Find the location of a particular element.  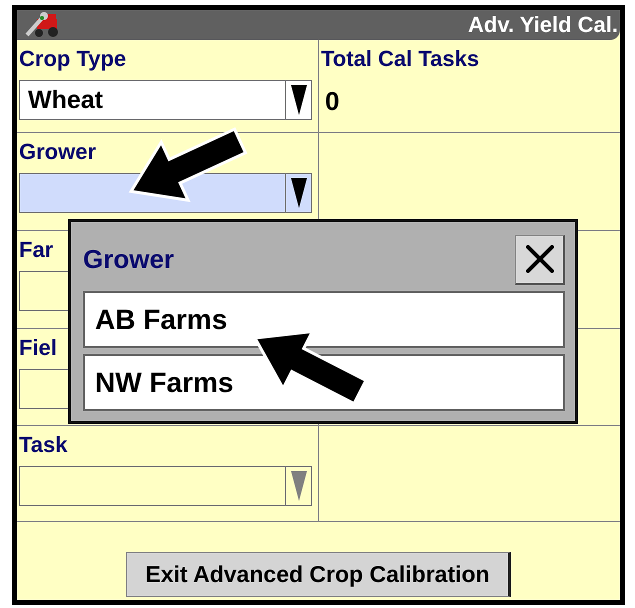

list-item: NW Farms is located at coordinates (324, 382).